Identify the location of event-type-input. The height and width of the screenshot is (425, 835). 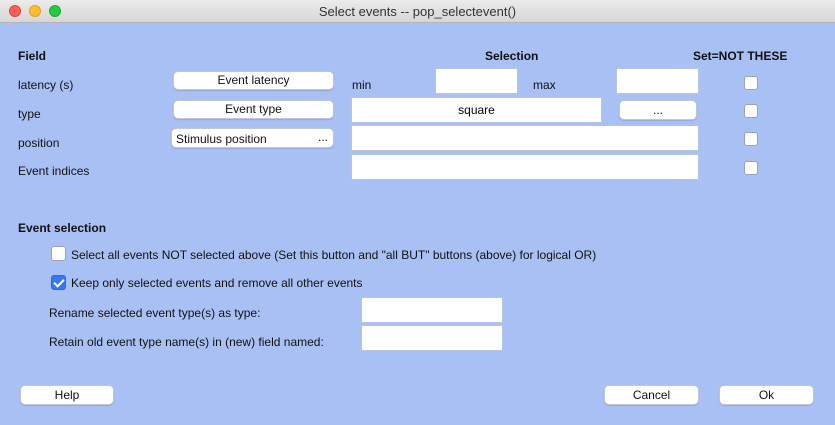
(476, 110).